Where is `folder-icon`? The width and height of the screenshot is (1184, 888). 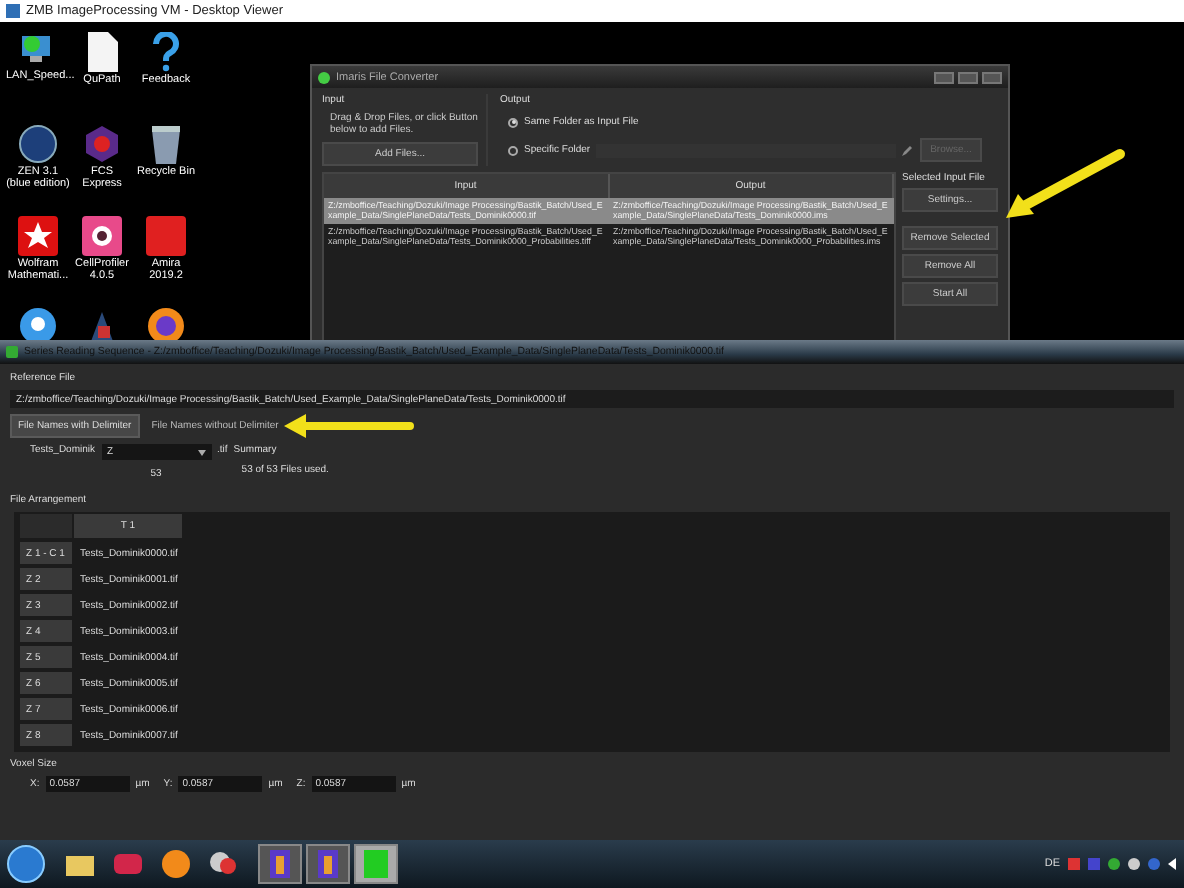 folder-icon is located at coordinates (80, 864).